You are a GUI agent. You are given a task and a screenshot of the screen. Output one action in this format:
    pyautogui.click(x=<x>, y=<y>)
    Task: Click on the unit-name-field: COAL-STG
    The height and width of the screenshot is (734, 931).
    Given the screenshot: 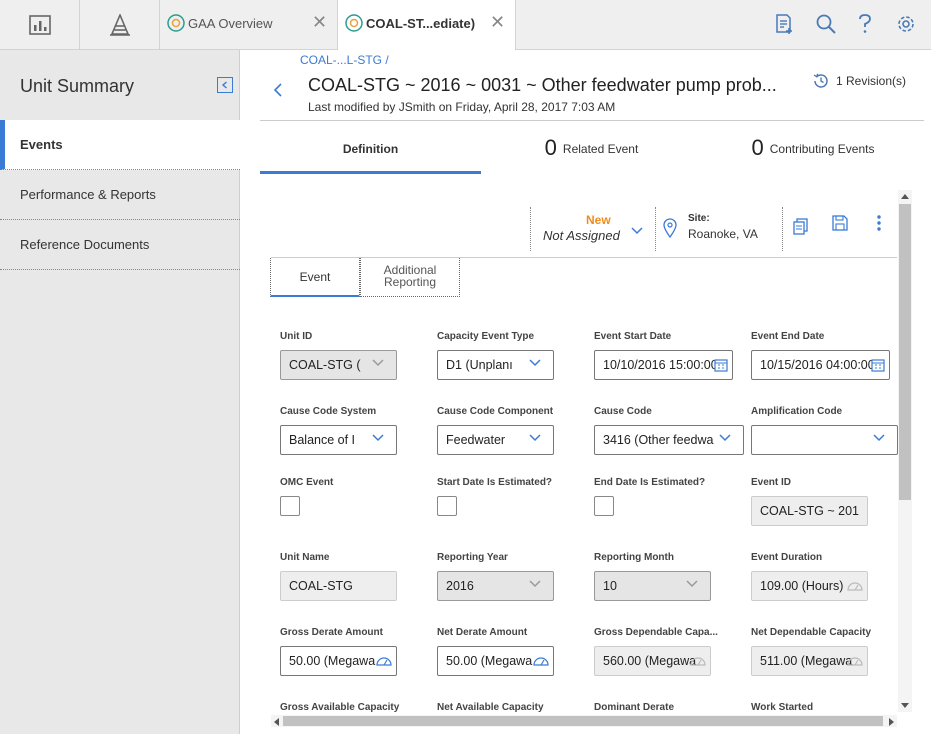 What is the action you would take?
    pyautogui.click(x=338, y=586)
    